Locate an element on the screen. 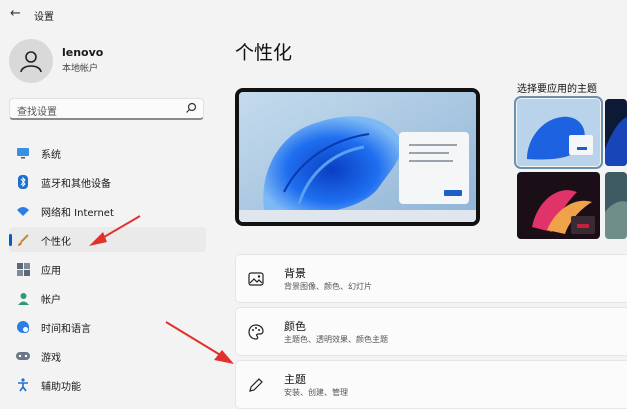 The height and width of the screenshot is (409, 627). palette-icon is located at coordinates (256, 332).